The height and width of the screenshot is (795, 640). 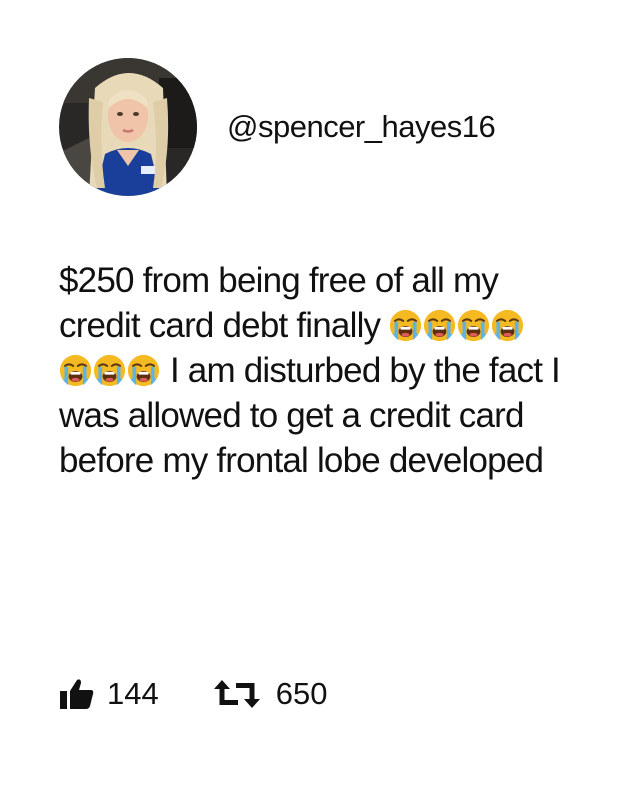 I want to click on post-line-text: I am disturbed by the fact I, so click(x=365, y=370).